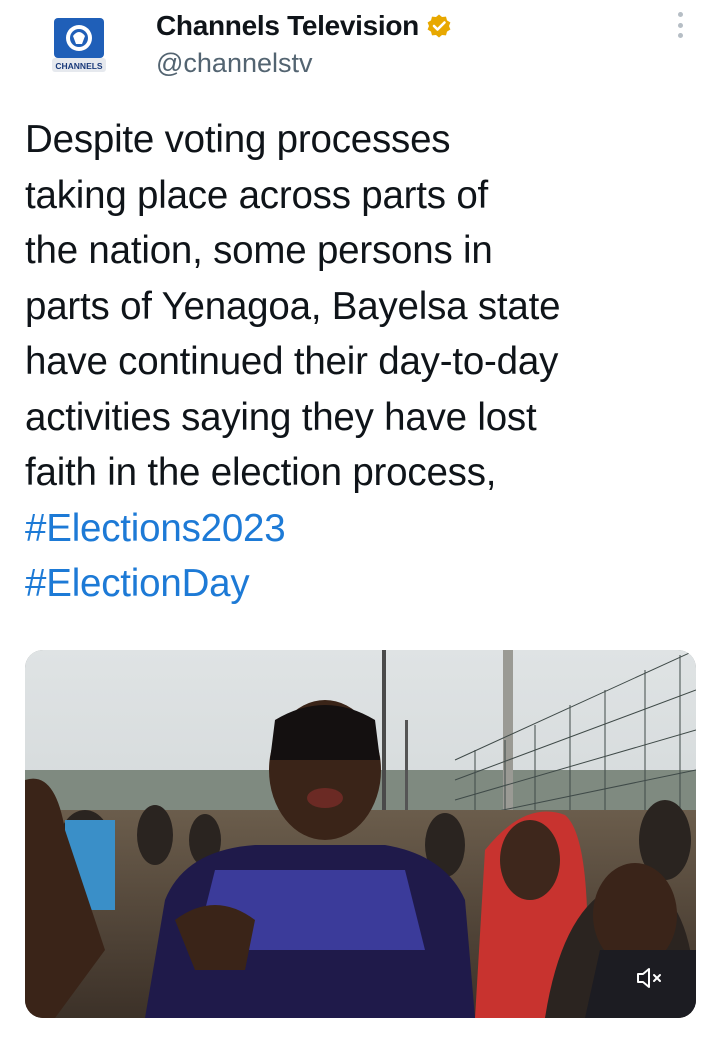 The width and height of the screenshot is (720, 1037). I want to click on avatar: CHANNELS, so click(79, 45).